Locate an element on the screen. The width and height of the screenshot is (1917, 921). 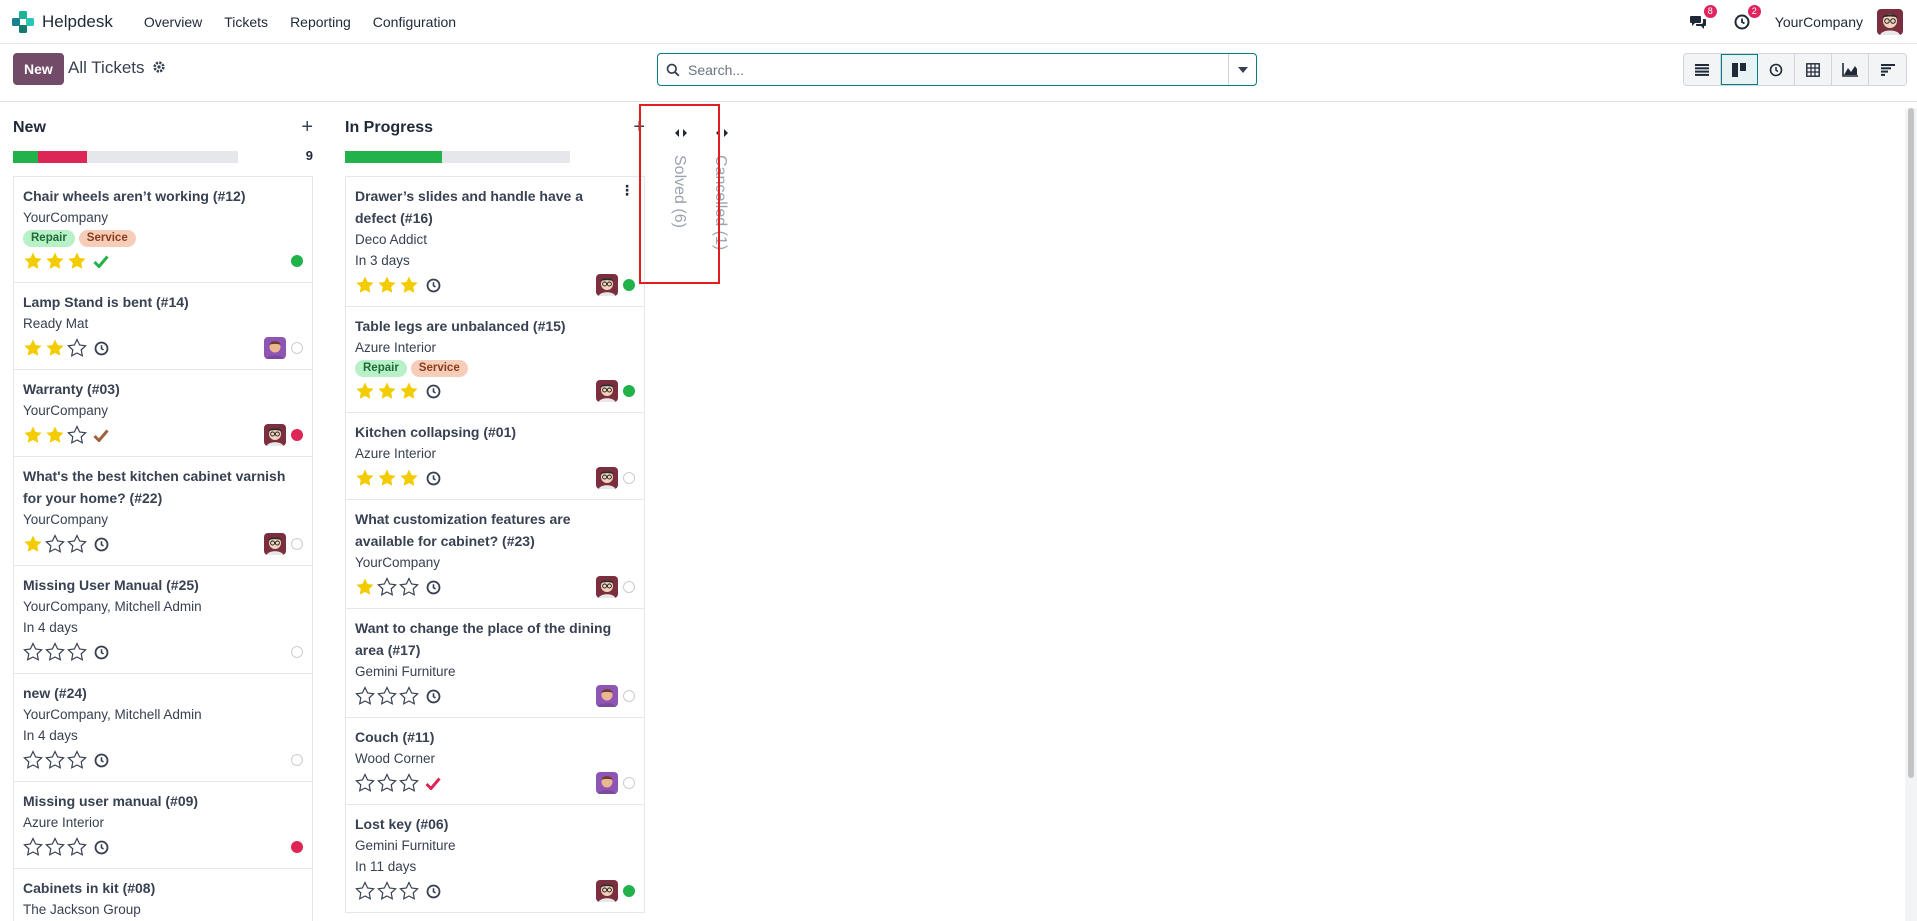
ticket-card: Missing user manual (#09) Azure Interior is located at coordinates (163, 824).